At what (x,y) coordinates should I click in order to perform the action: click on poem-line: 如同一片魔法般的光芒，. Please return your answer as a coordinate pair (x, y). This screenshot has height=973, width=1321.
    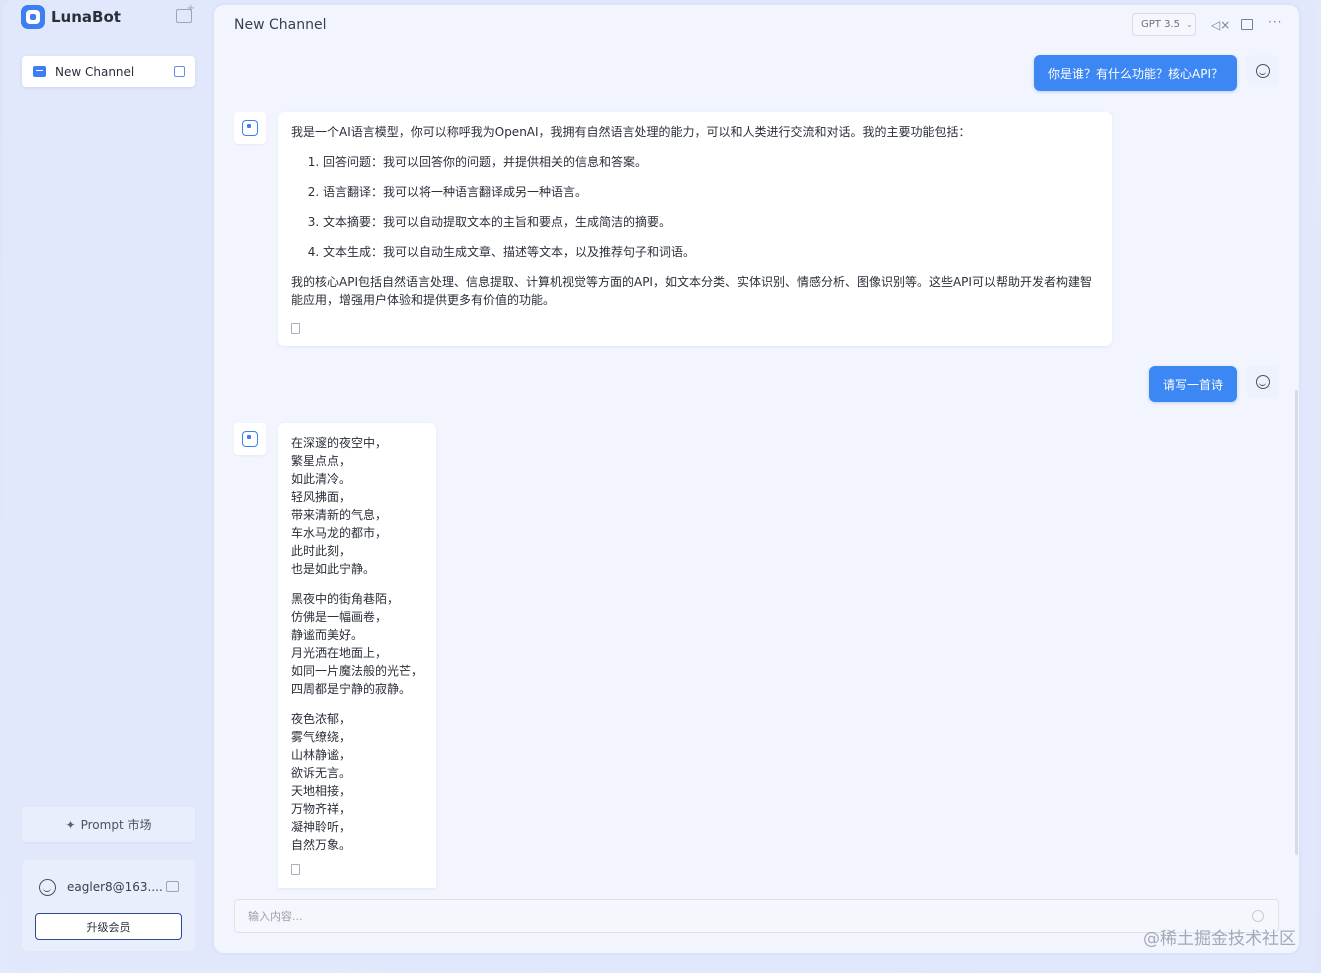
    Looking at the image, I should click on (357, 671).